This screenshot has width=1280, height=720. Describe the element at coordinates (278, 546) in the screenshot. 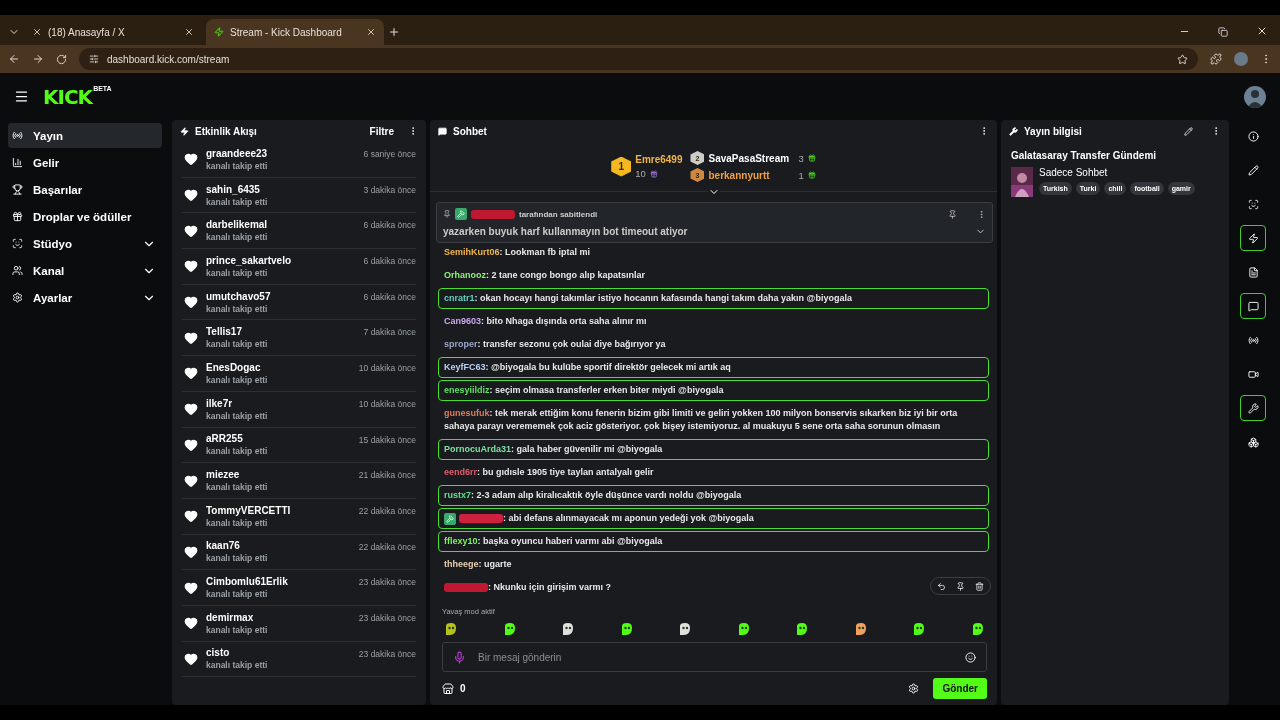

I see `follower-name: kaan76` at that location.